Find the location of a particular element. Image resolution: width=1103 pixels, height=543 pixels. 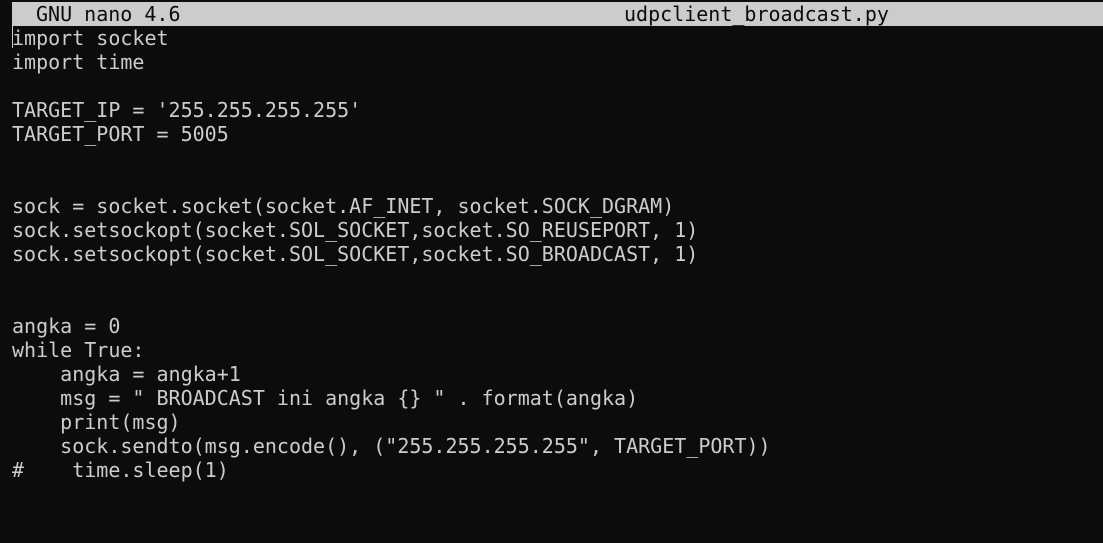

code-line: TARGET_PORT = 5005 is located at coordinates (557, 134).